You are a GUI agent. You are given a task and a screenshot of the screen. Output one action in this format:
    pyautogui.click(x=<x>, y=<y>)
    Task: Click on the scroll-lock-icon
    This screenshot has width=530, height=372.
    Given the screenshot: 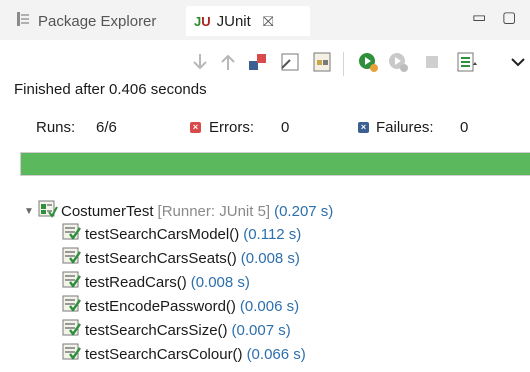 What is the action you would take?
    pyautogui.click(x=290, y=62)
    